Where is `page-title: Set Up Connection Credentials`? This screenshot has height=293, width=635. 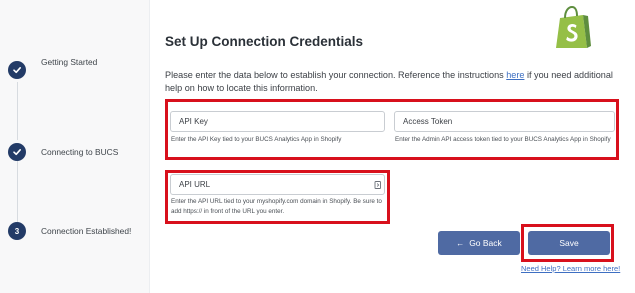
page-title: Set Up Connection Credentials is located at coordinates (264, 41).